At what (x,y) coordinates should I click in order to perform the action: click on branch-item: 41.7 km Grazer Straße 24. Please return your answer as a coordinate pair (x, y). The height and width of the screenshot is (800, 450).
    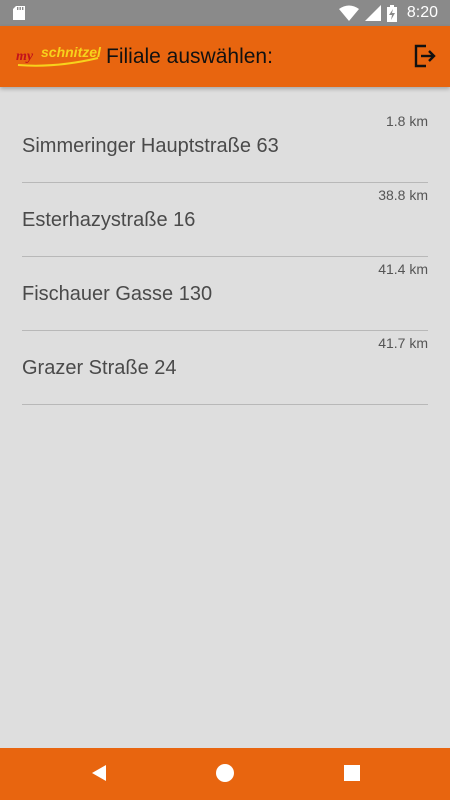
    Looking at the image, I should click on (225, 368).